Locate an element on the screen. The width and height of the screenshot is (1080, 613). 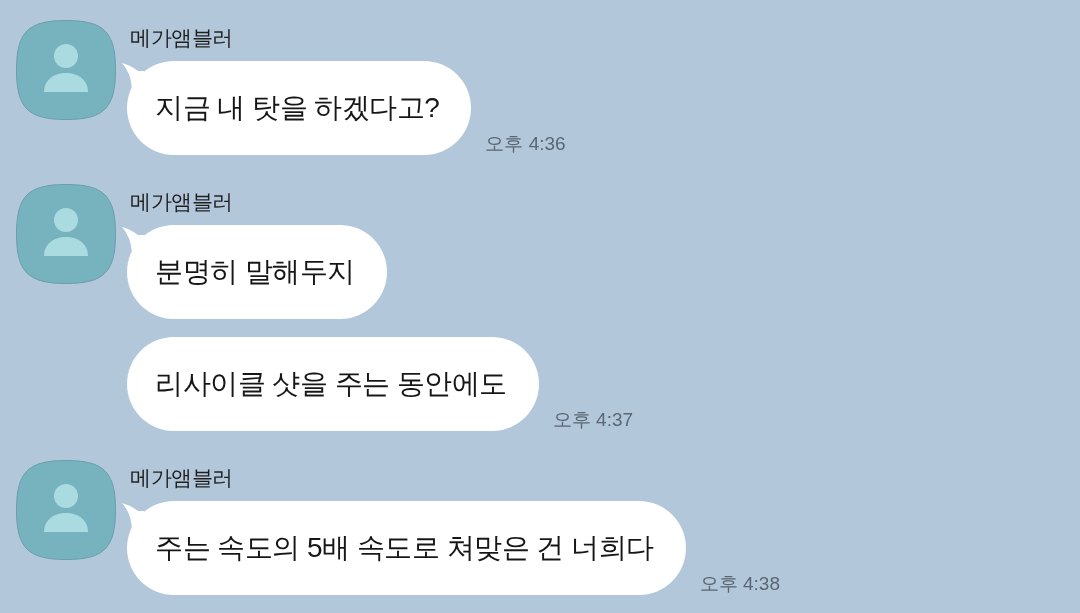
message-bubble: 지금 내 탓을 하겠다고? is located at coordinates (297, 108).